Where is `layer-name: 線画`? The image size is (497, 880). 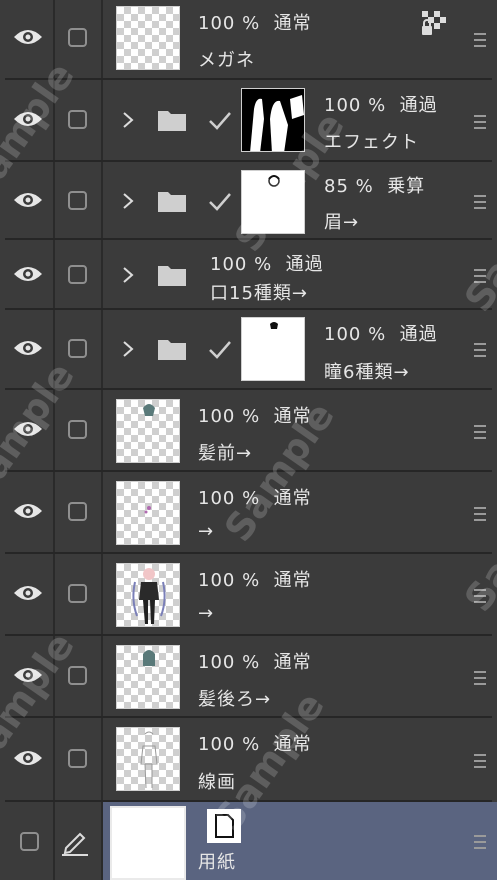
layer-name: 線画 is located at coordinates (217, 782).